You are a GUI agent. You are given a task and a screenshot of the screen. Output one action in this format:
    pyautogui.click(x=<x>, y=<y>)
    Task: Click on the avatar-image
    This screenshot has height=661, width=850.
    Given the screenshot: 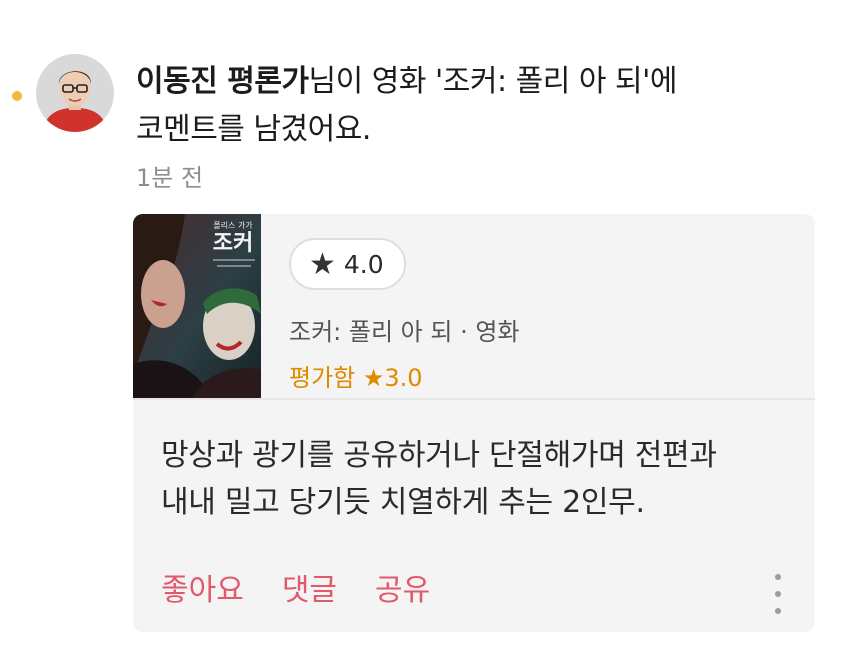 What is the action you would take?
    pyautogui.click(x=75, y=93)
    